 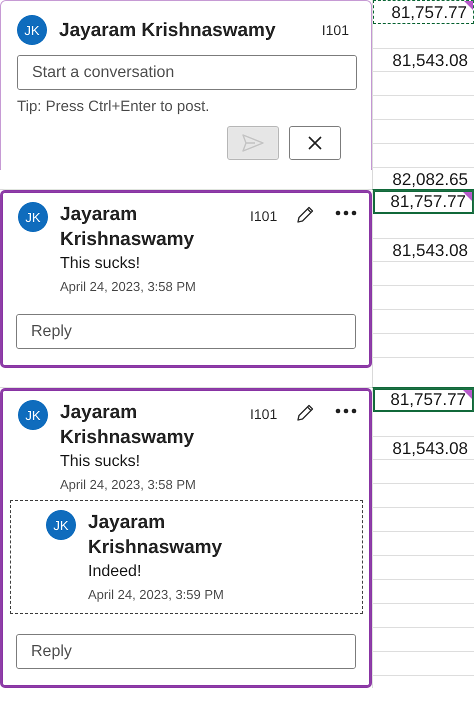 What do you see at coordinates (430, 179) in the screenshot?
I see `cell-value: 82,082.65` at bounding box center [430, 179].